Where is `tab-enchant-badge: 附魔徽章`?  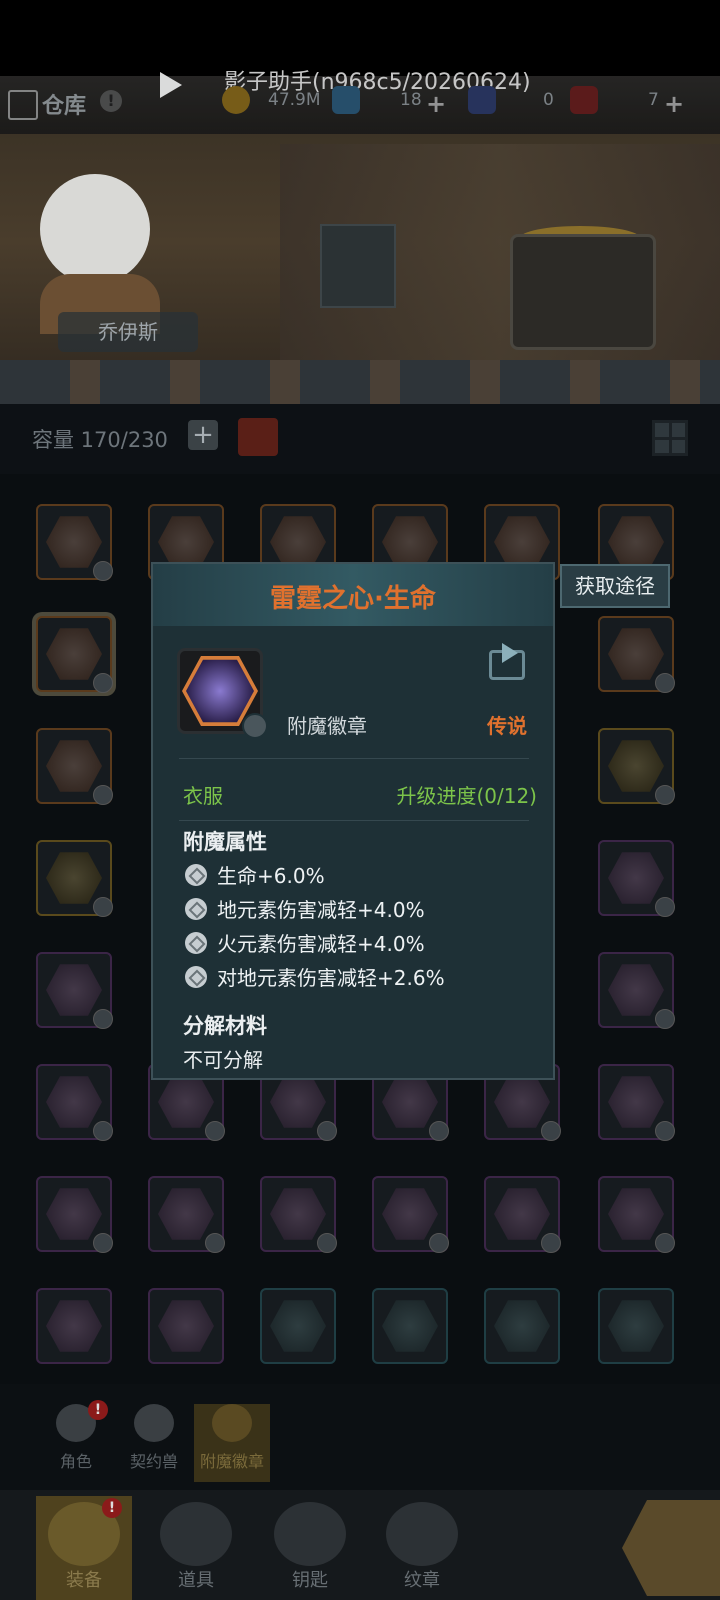 tab-enchant-badge: 附魔徽章 is located at coordinates (232, 1443).